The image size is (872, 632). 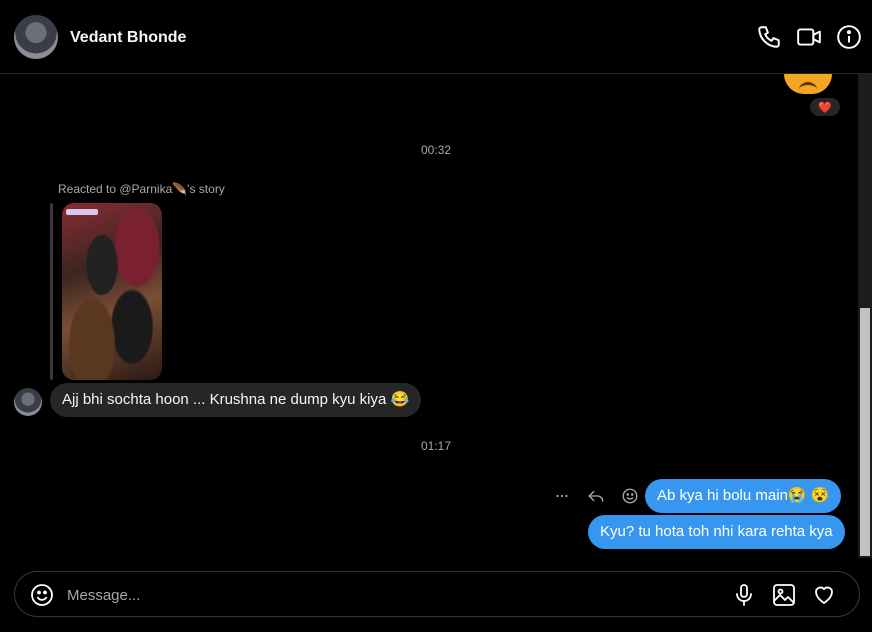 I want to click on sender-avatar, so click(x=28, y=402).